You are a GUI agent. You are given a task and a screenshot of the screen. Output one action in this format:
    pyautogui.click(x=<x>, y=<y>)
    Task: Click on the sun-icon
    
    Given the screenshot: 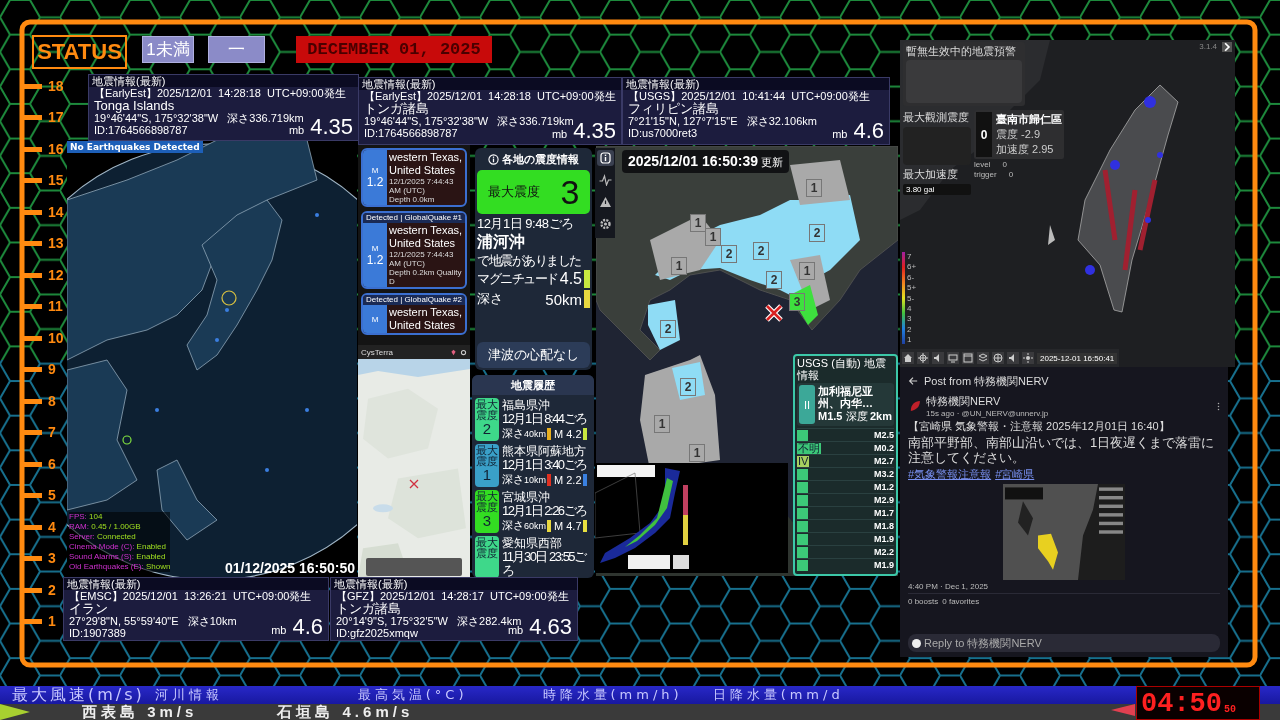 What is the action you would take?
    pyautogui.click(x=1028, y=358)
    